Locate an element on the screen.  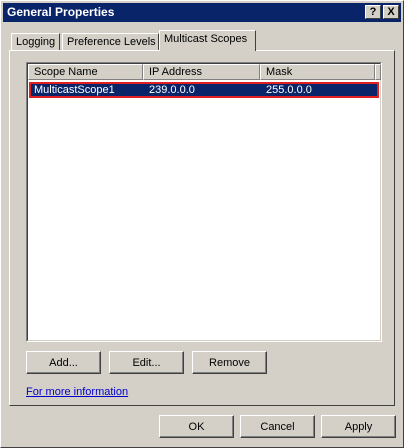
tab-multicast-scopes: Multicast Scopes is located at coordinates (207, 40).